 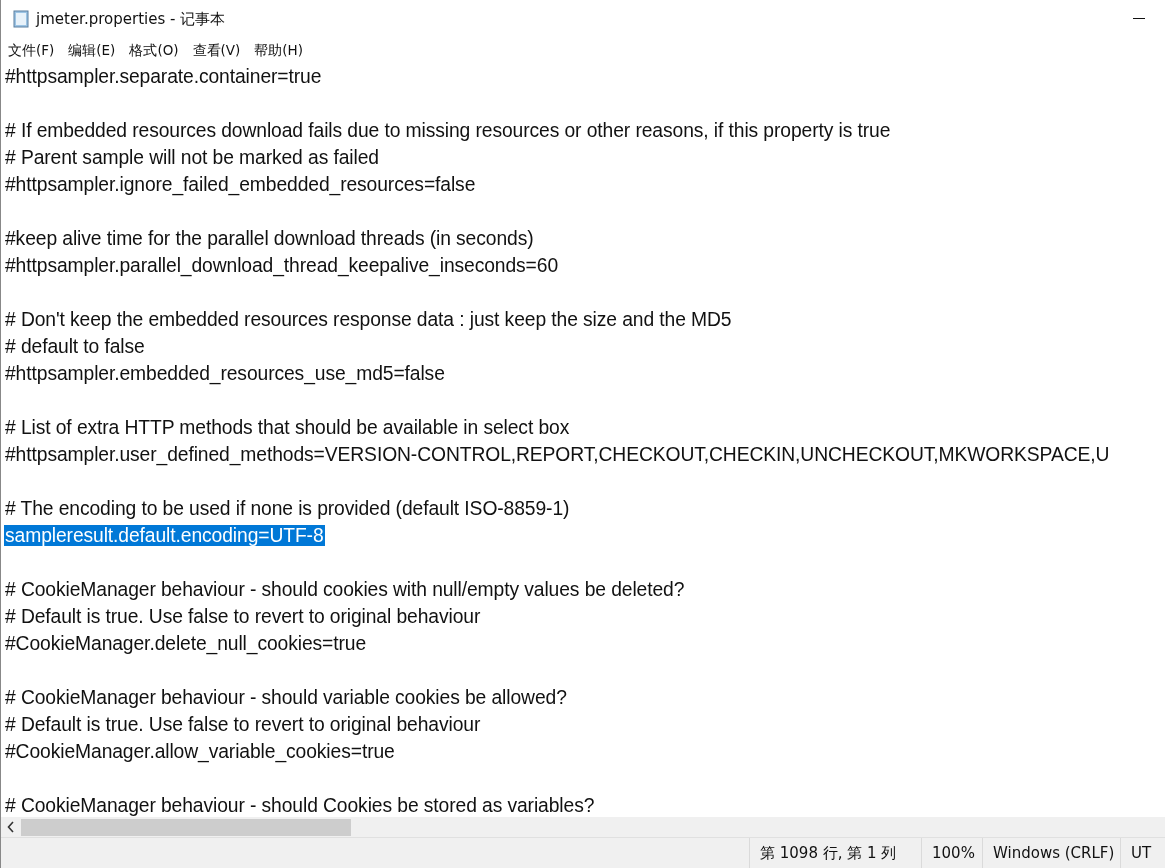 What do you see at coordinates (21, 19) in the screenshot?
I see `notepad-icon` at bounding box center [21, 19].